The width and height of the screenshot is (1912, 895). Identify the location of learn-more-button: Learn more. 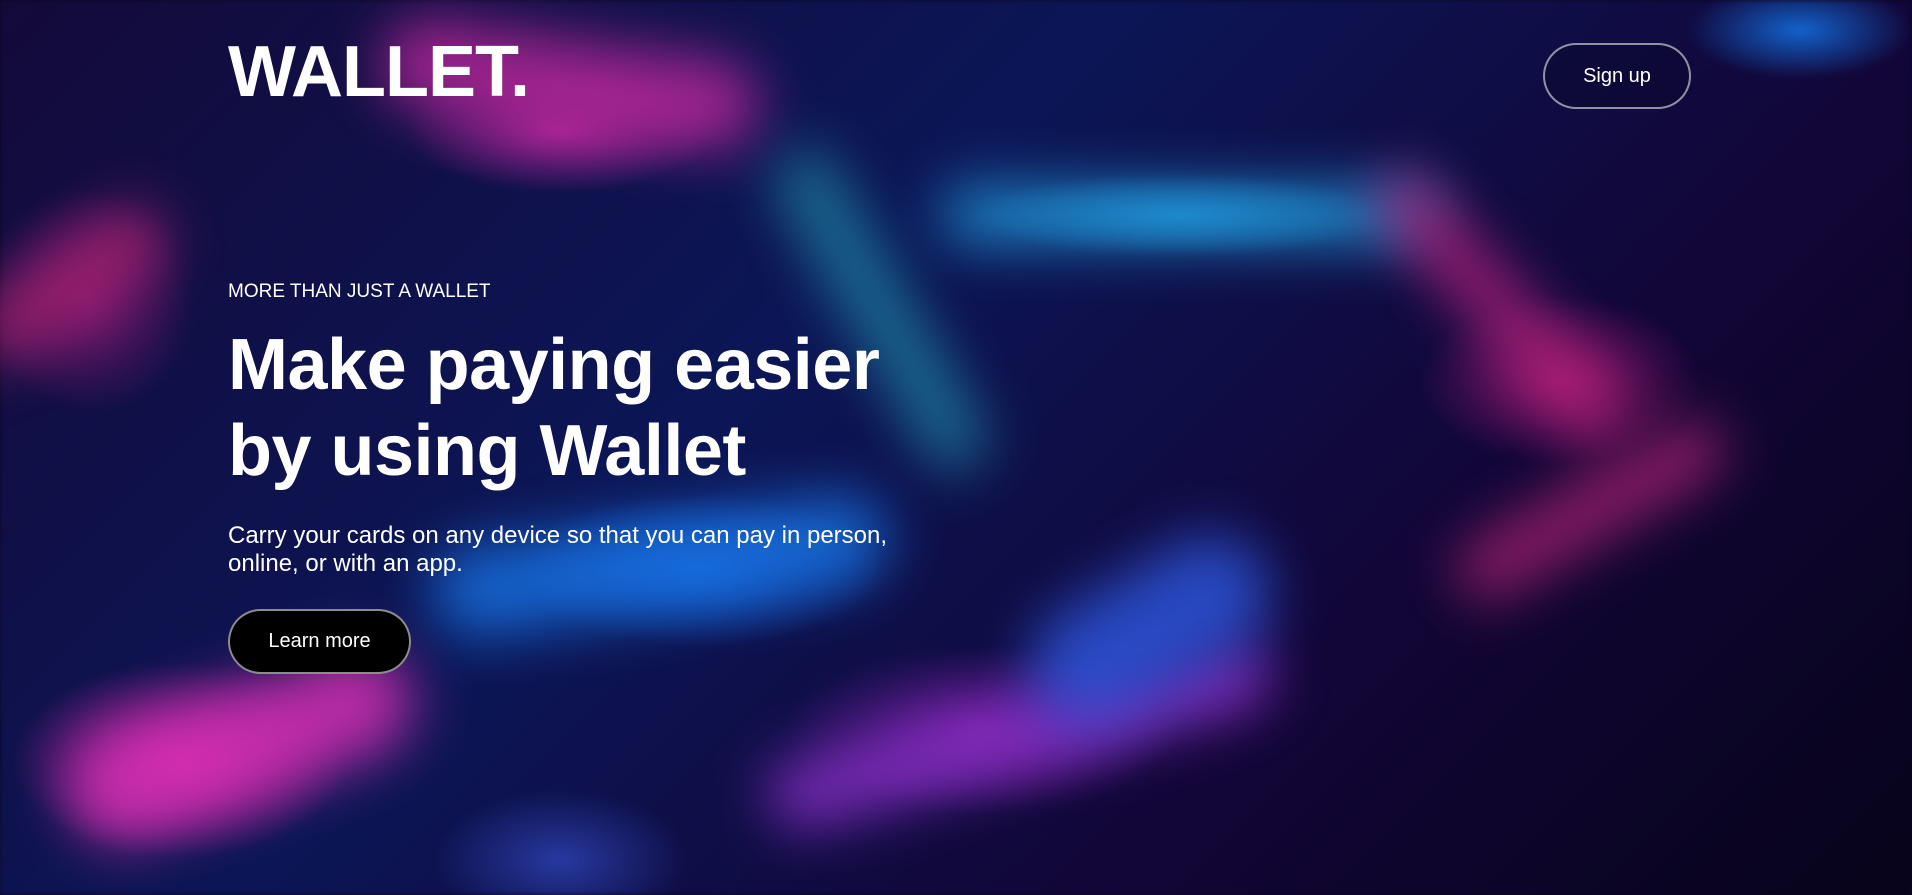
(319, 641).